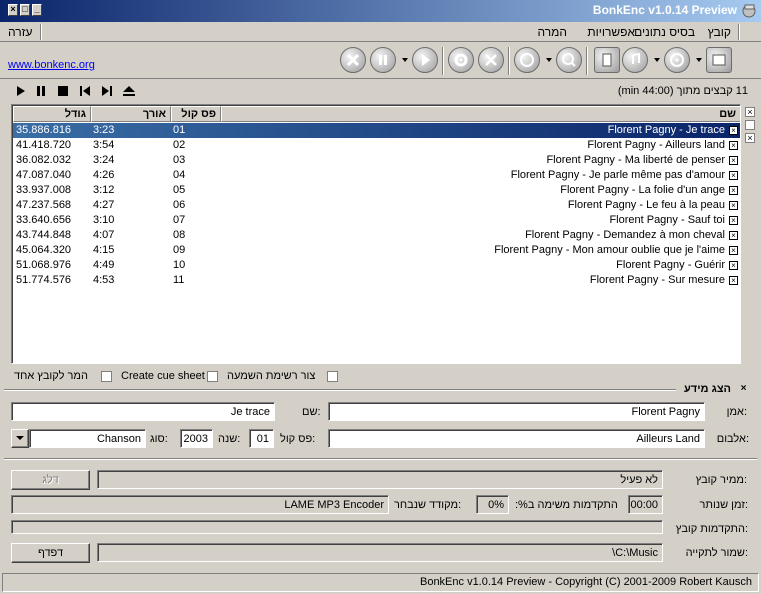  I want to click on stop-encode-button, so click(353, 60).